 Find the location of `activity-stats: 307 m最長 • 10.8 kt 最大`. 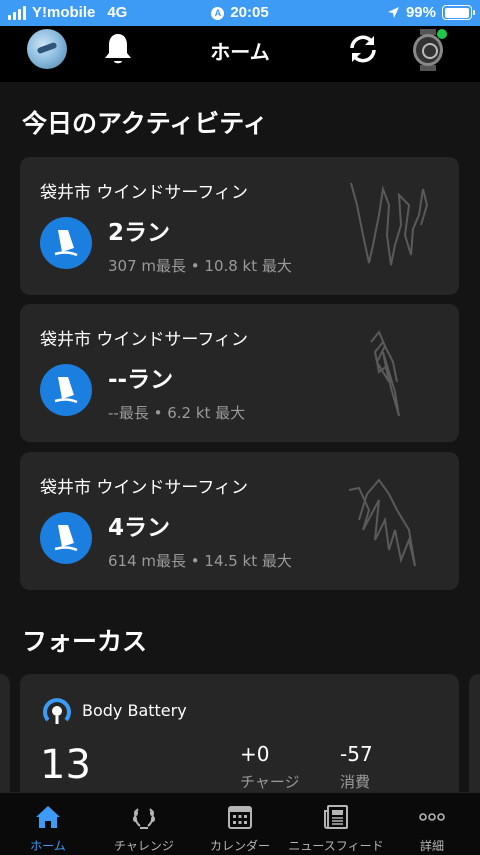

activity-stats: 307 m最長 • 10.8 kt 最大 is located at coordinates (200, 266).